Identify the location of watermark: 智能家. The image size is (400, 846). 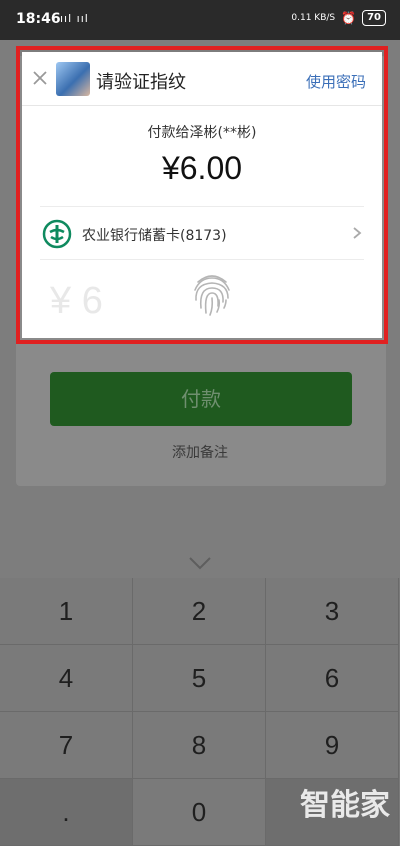
(345, 802).